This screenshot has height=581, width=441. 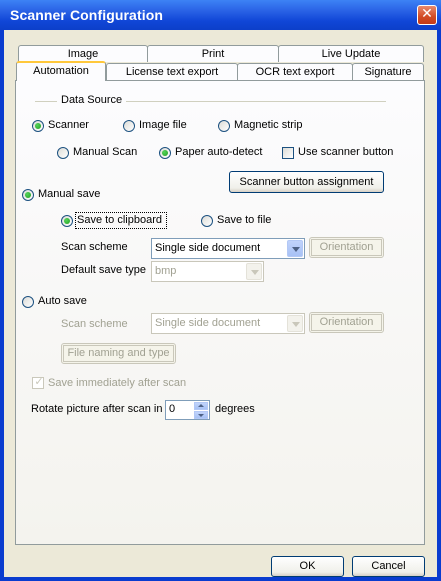 What do you see at coordinates (201, 415) in the screenshot?
I see `spin-down-icon` at bounding box center [201, 415].